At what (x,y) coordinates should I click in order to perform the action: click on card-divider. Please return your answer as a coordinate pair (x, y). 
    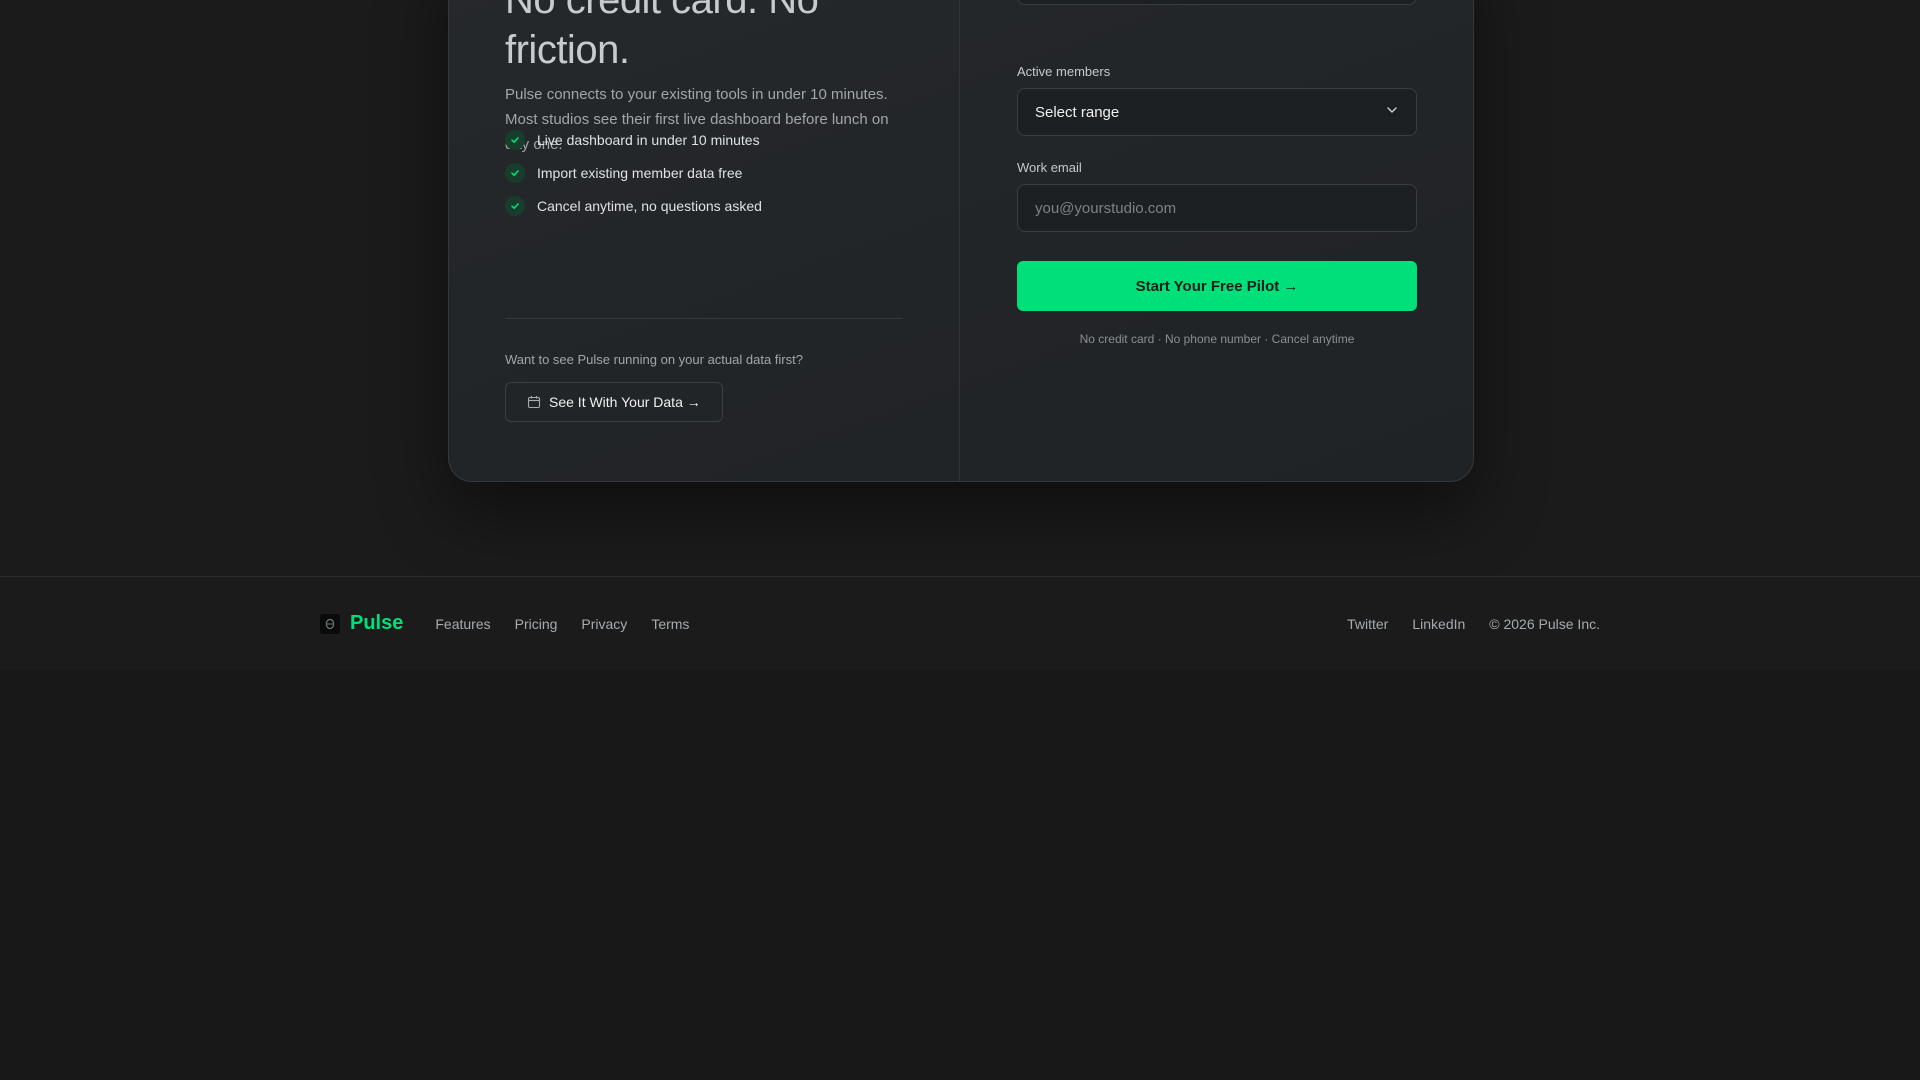
    Looking at the image, I should click on (959, 240).